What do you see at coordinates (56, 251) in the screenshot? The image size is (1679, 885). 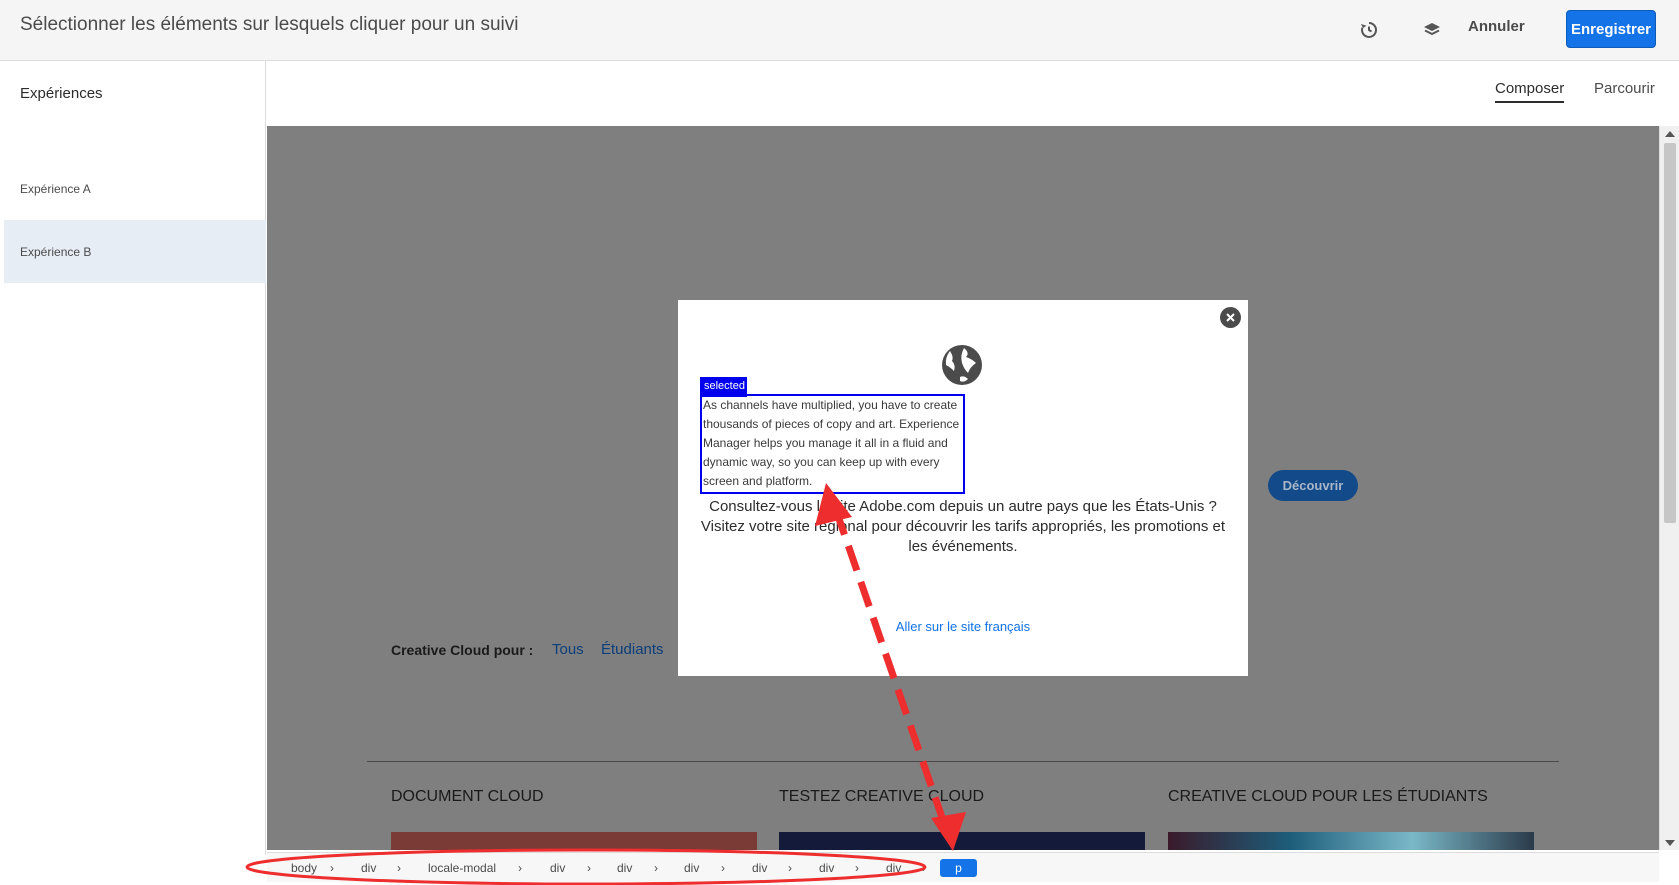 I see `experience-label: Expérience B` at bounding box center [56, 251].